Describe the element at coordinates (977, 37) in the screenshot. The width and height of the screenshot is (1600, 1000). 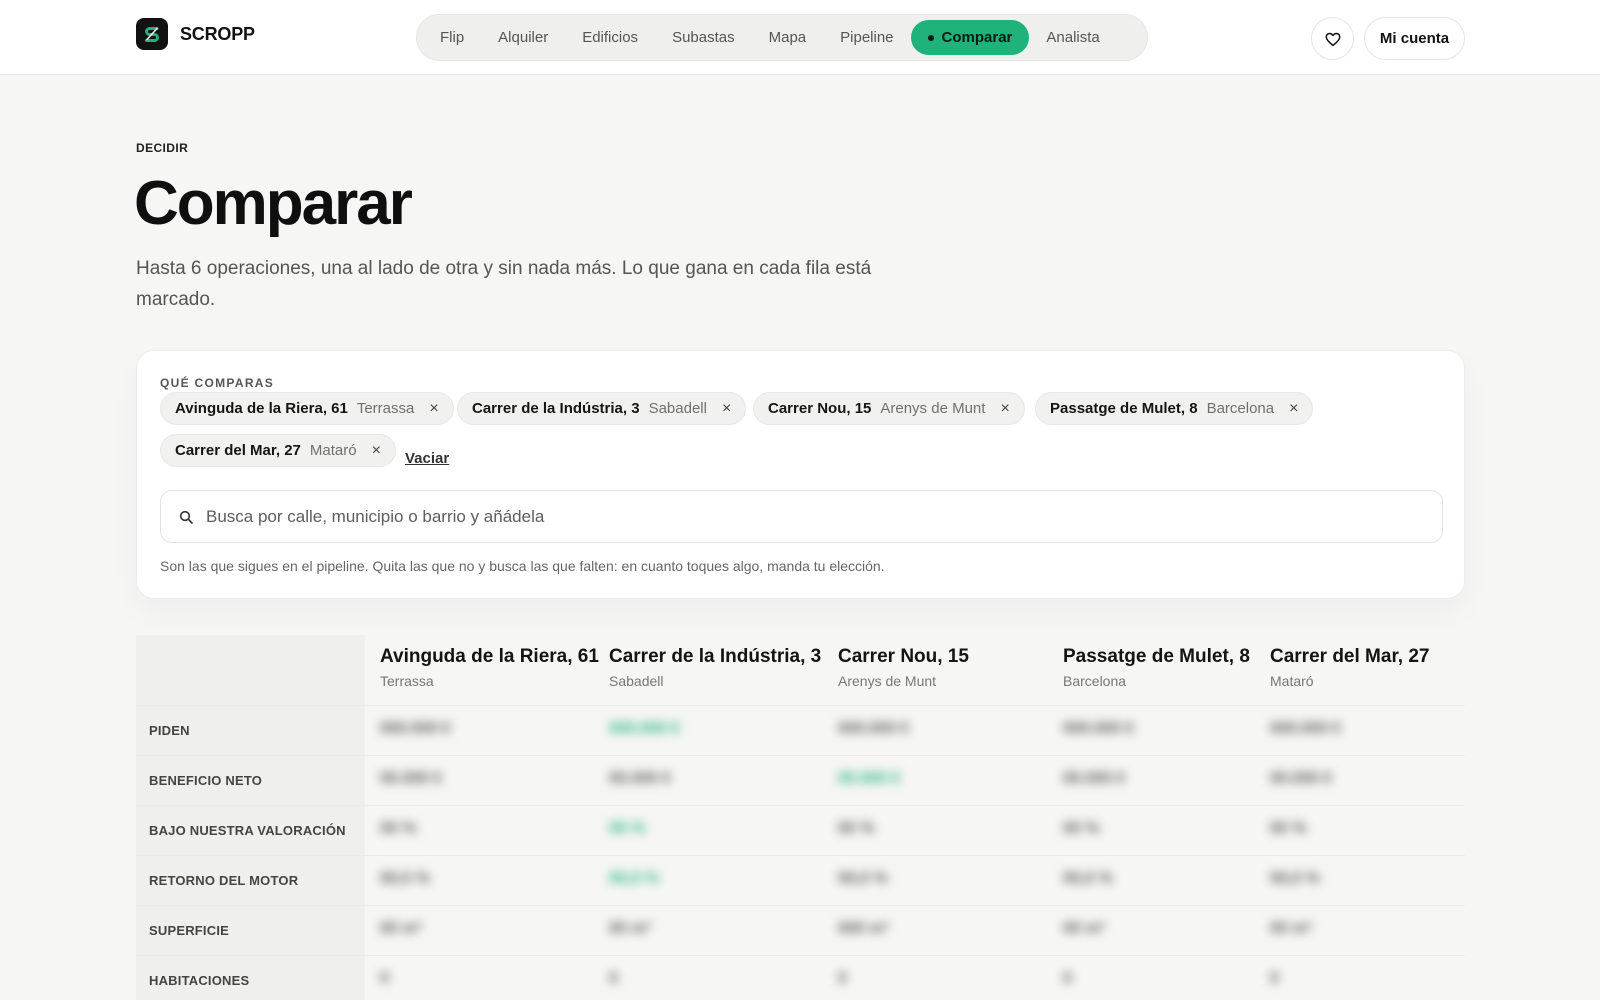
I see `nav-item-label: Comparar` at that location.